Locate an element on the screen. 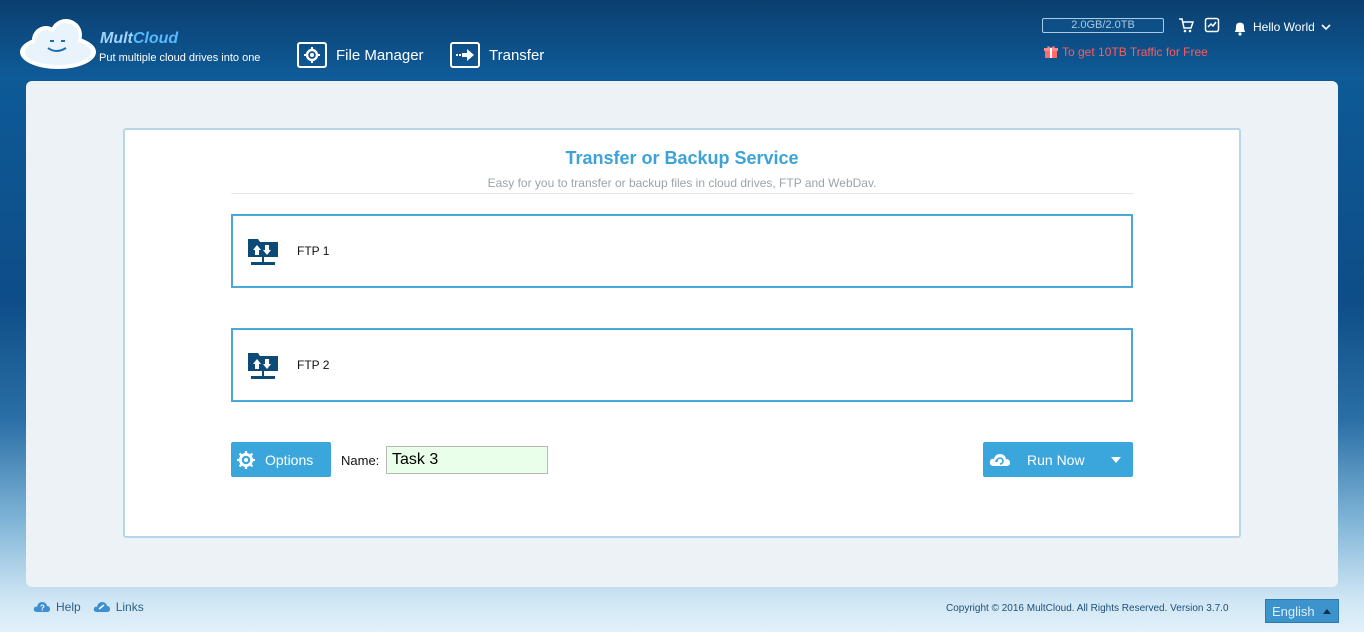 The width and height of the screenshot is (1364, 632). options-button: Options is located at coordinates (281, 459).